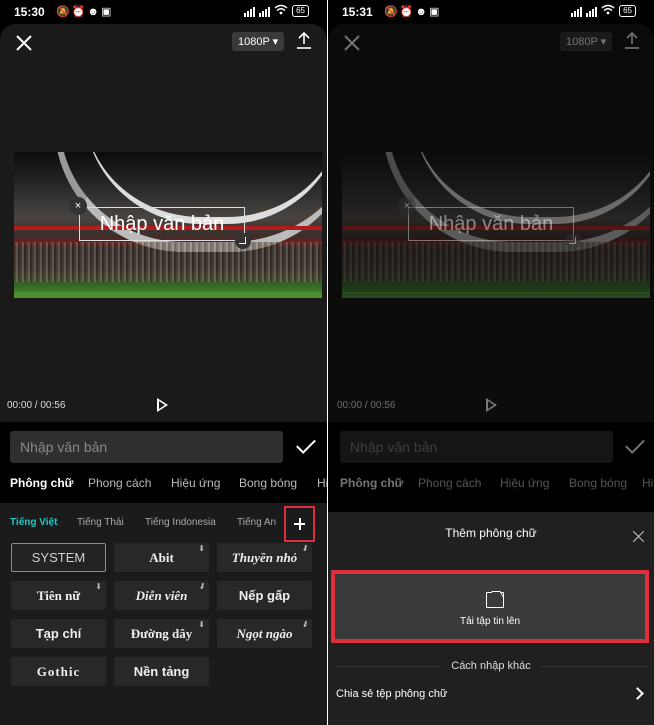 The width and height of the screenshot is (654, 725). I want to click on chevron-right-icon, so click(637, 693).